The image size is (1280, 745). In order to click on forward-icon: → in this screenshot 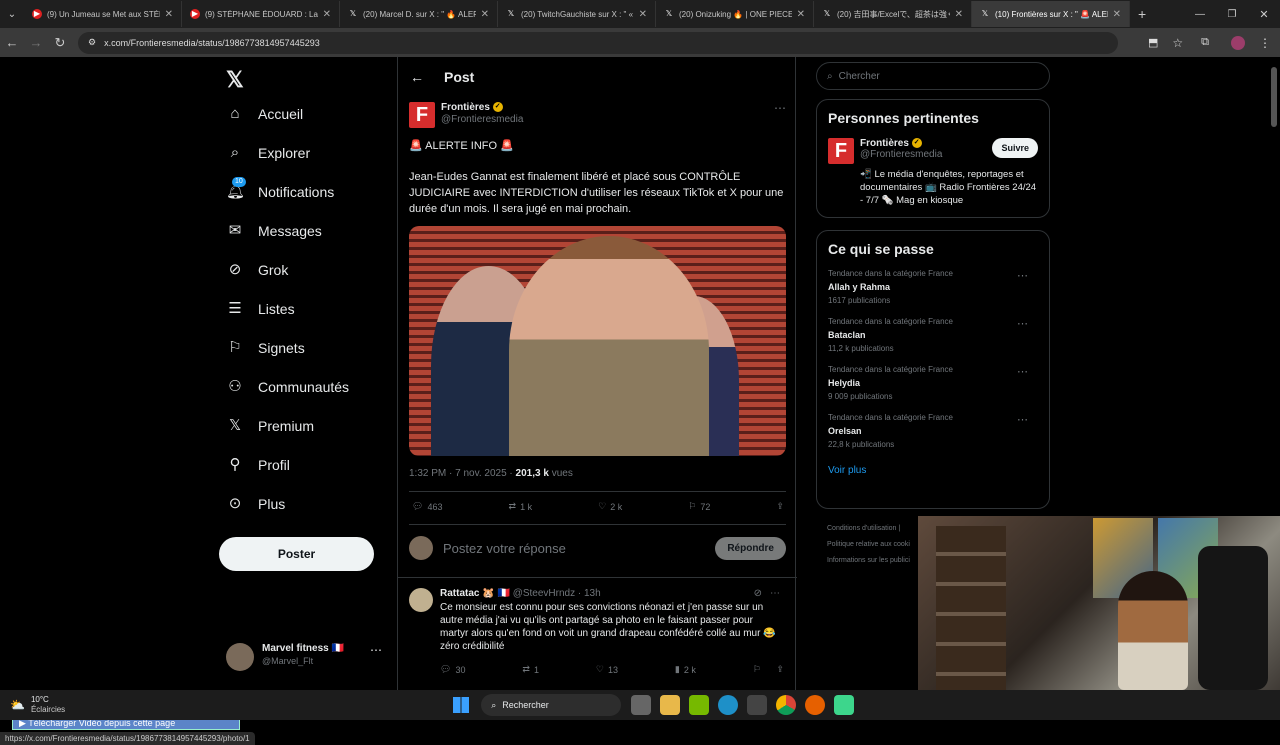, I will do `click(36, 42)`.